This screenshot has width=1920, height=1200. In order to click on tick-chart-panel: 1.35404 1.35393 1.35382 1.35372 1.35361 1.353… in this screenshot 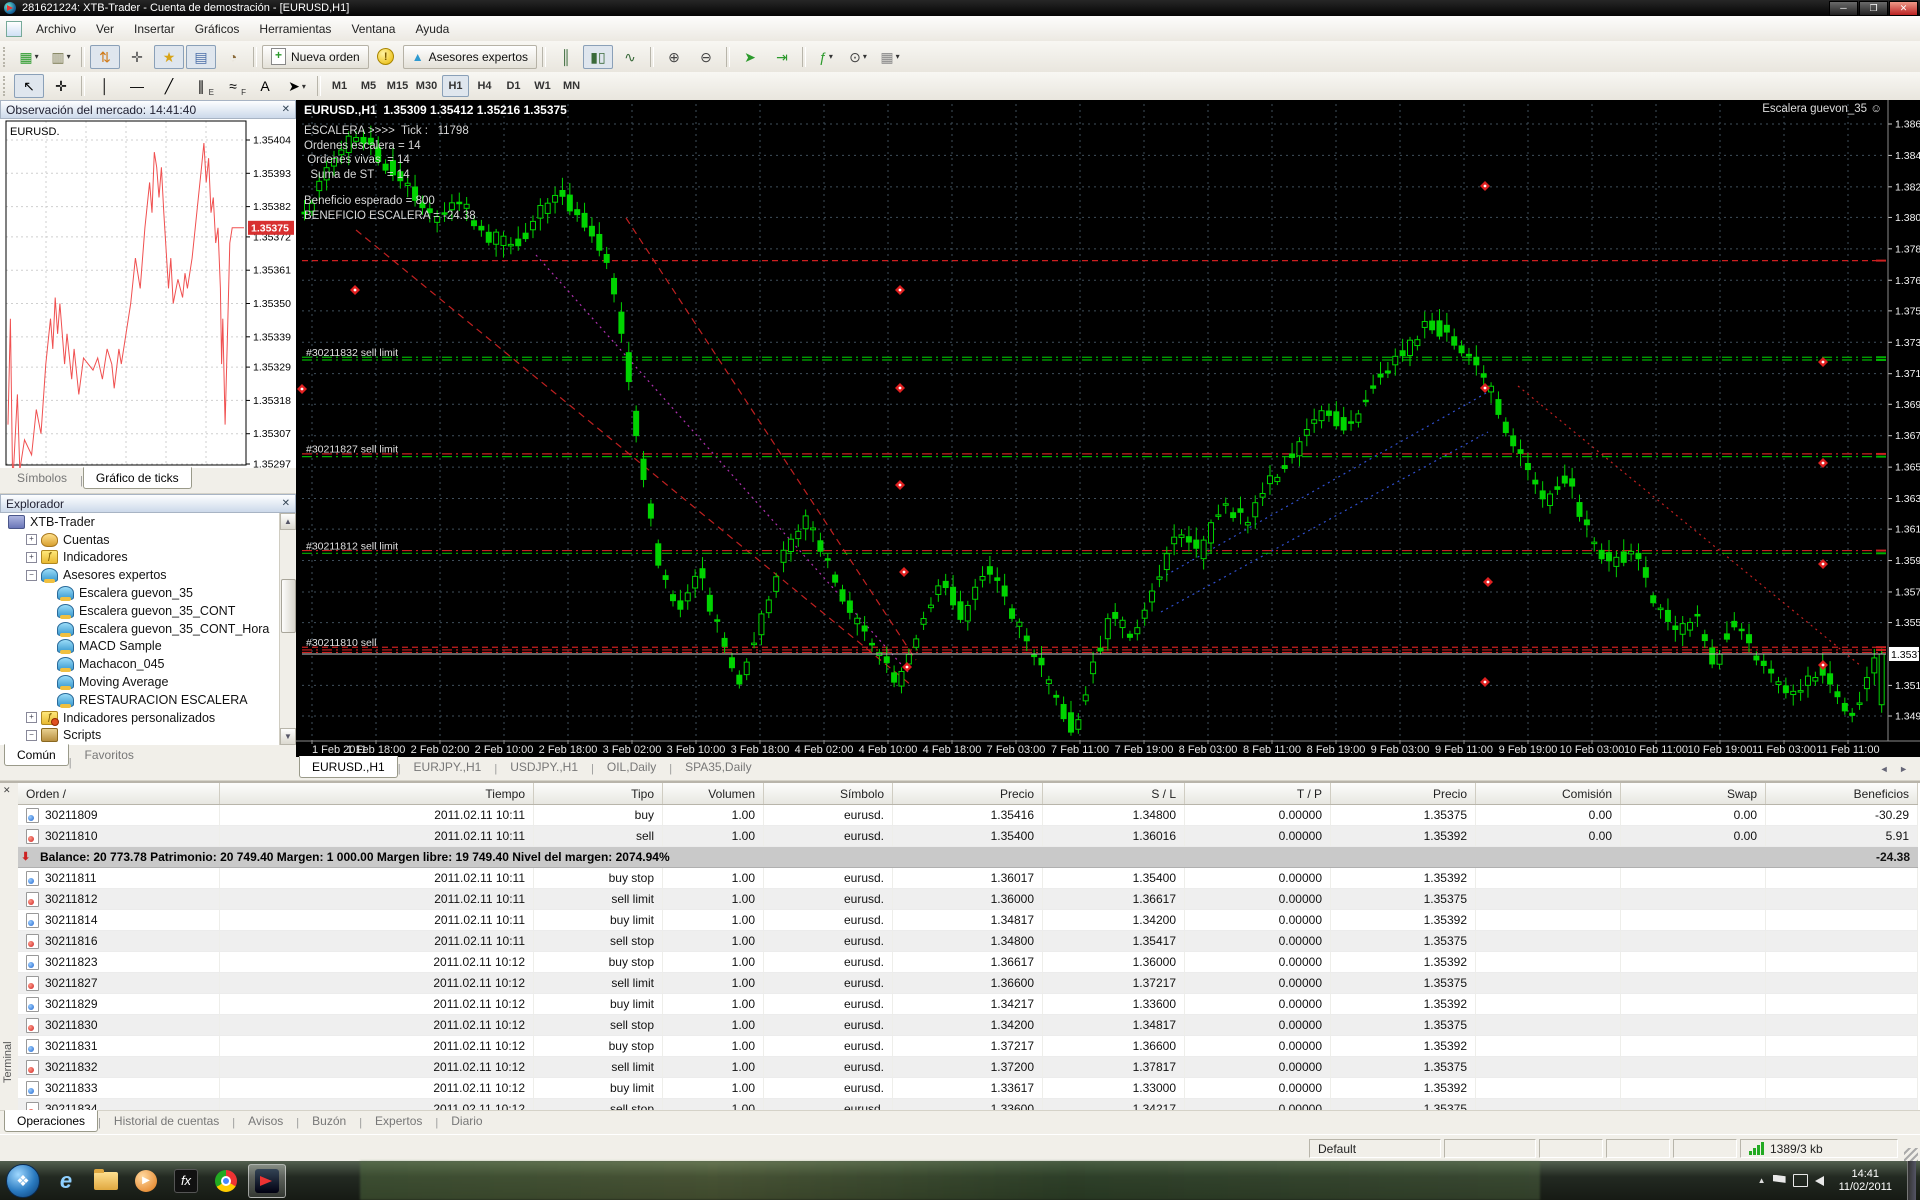, I will do `click(148, 302)`.